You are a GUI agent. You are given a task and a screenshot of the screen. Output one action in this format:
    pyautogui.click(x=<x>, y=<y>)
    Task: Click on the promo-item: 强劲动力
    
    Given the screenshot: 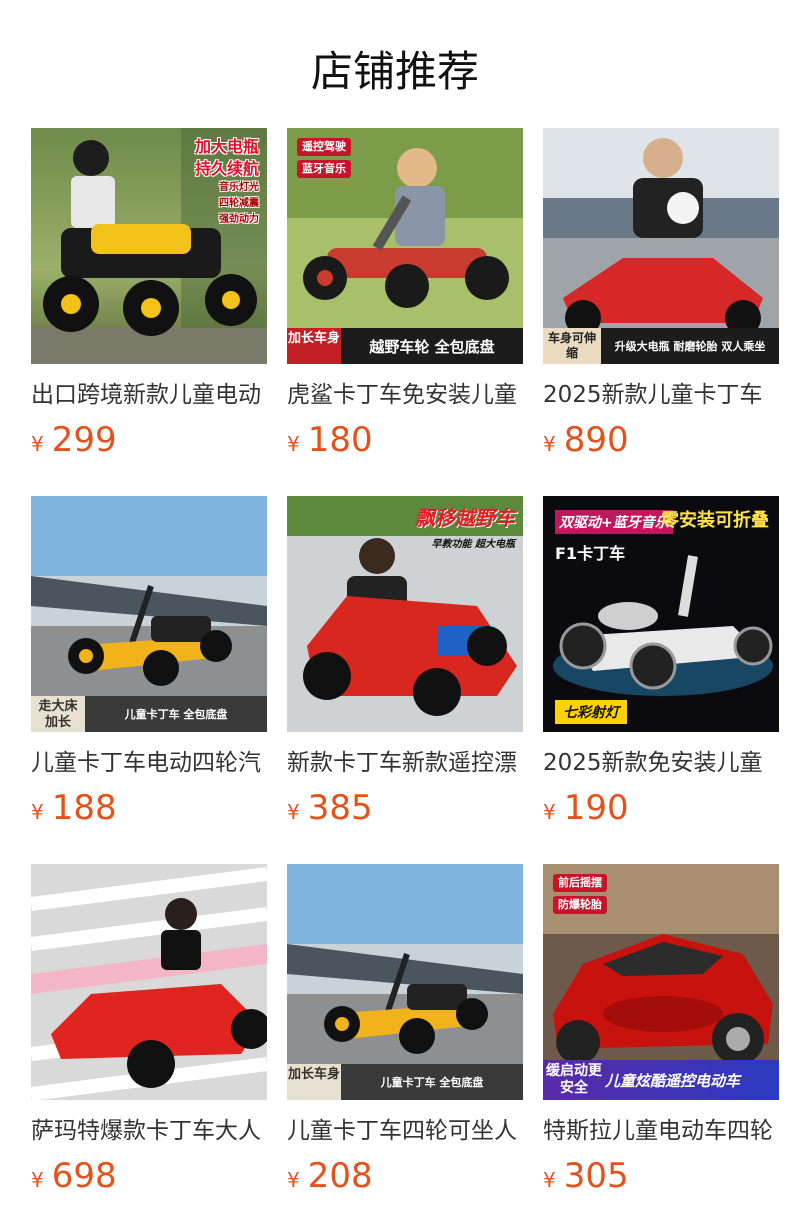 What is the action you would take?
    pyautogui.click(x=239, y=219)
    